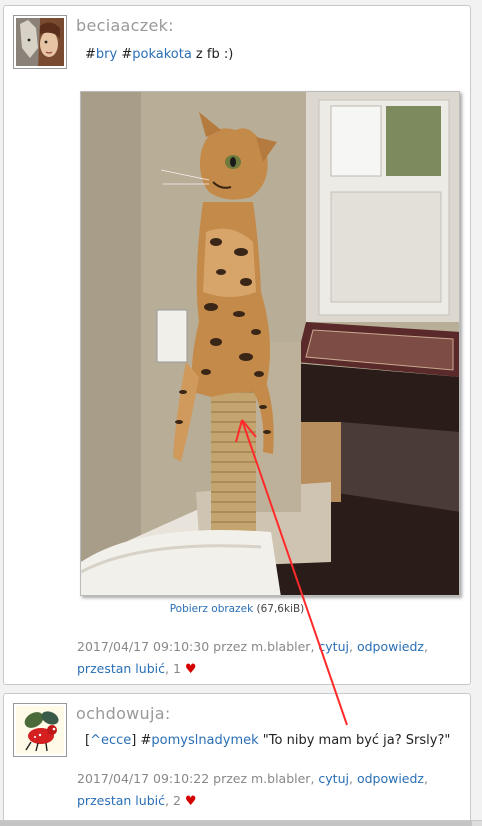  I want to click on download-size: (67,6kiB), so click(279, 609).